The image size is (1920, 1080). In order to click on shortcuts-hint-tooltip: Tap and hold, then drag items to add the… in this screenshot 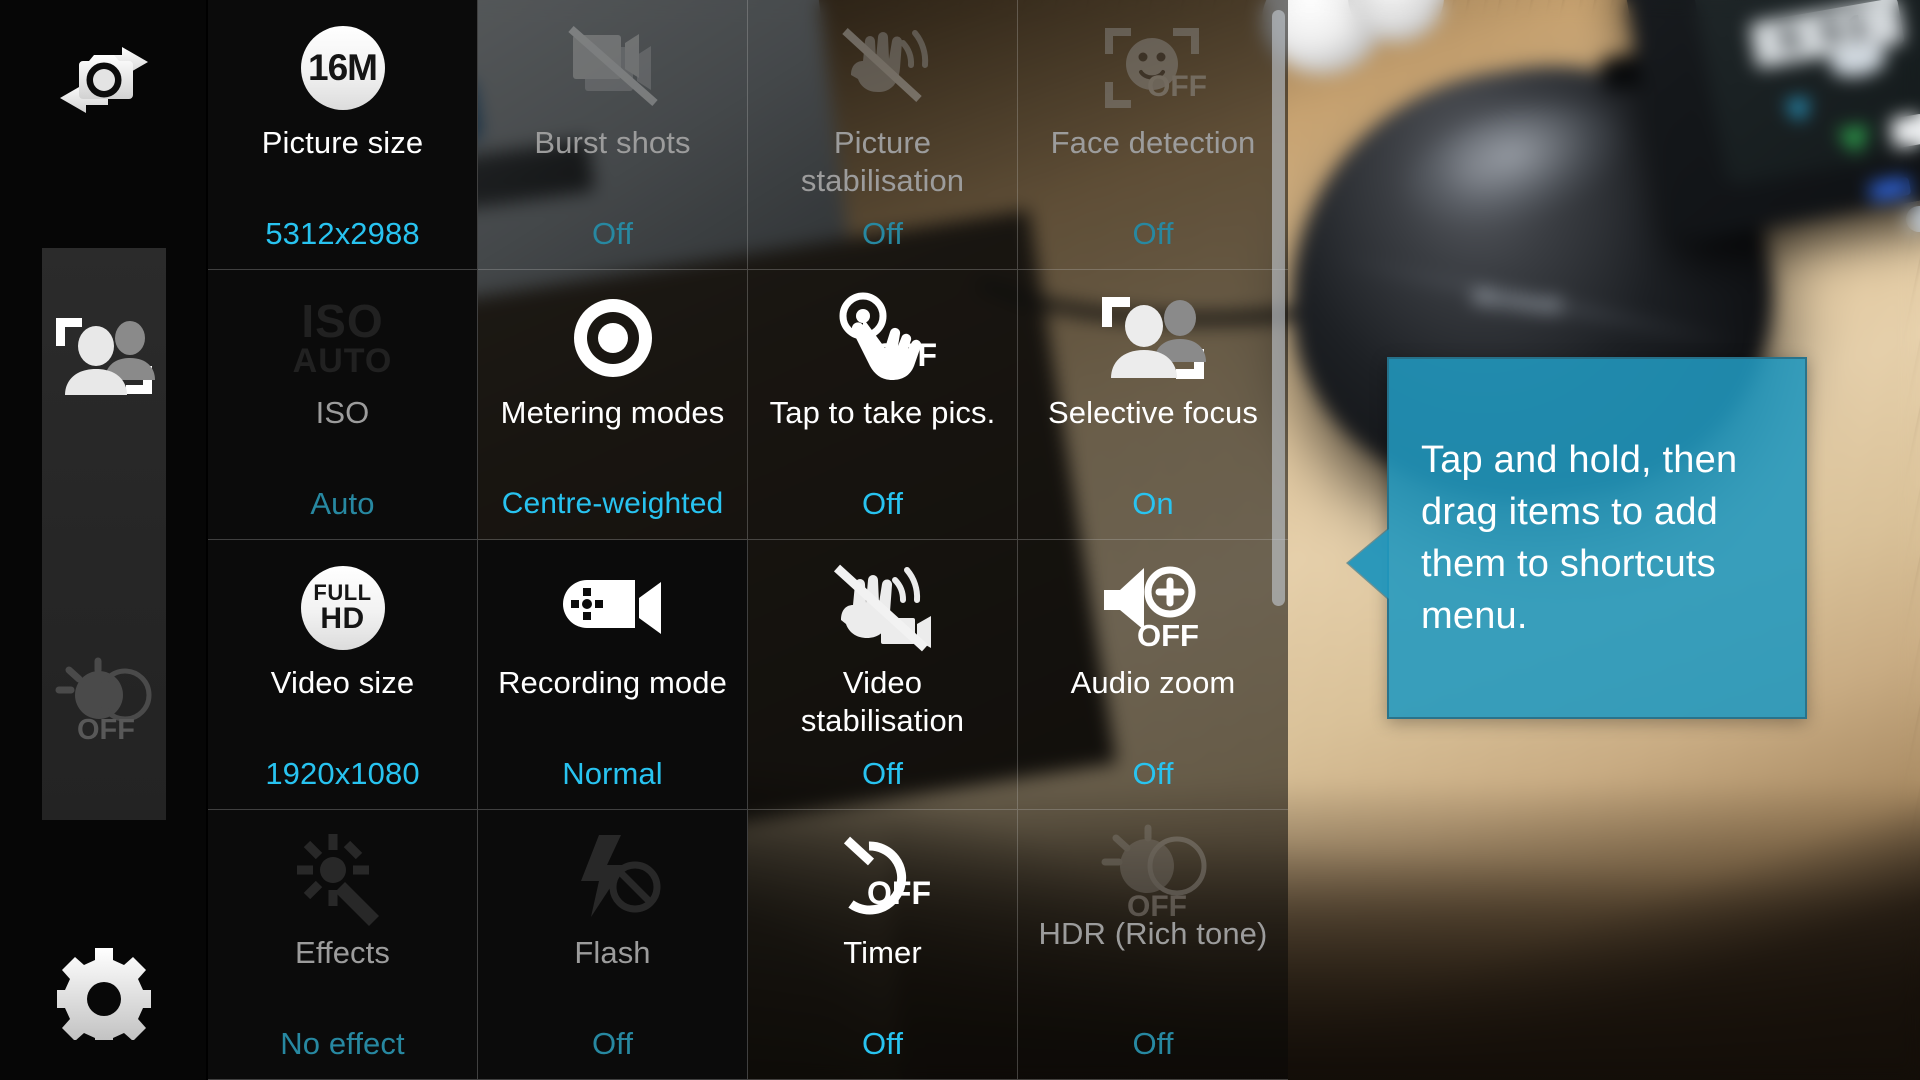, I will do `click(1577, 538)`.